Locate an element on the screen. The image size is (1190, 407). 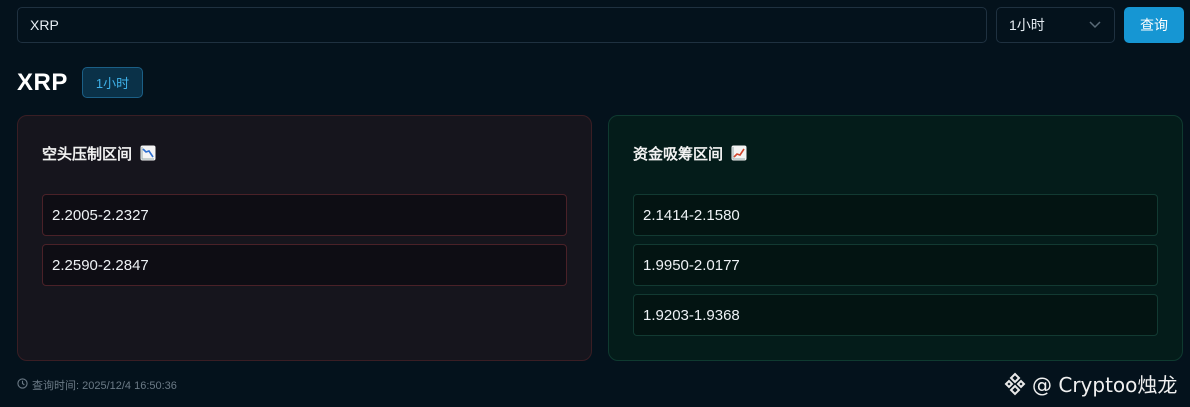
search-input is located at coordinates (502, 25).